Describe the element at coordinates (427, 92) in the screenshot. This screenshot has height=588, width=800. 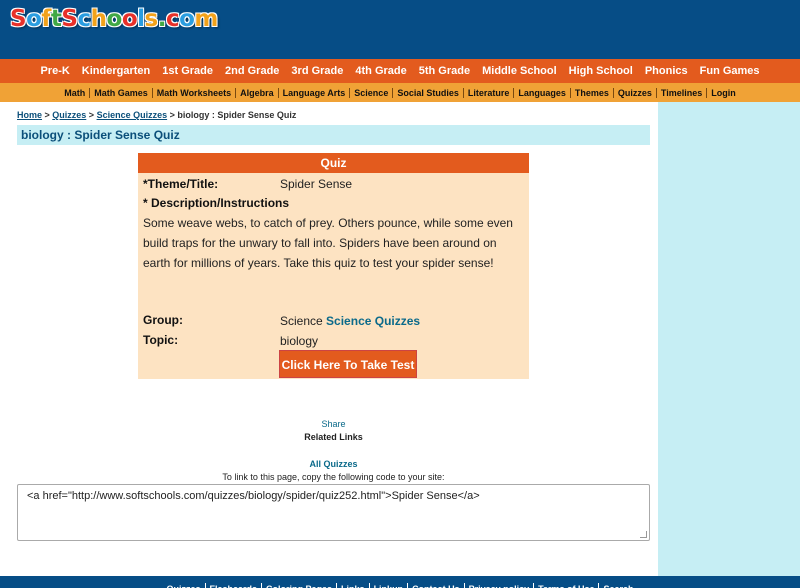
I see `subnav-item-social-studies: Social Studies` at that location.